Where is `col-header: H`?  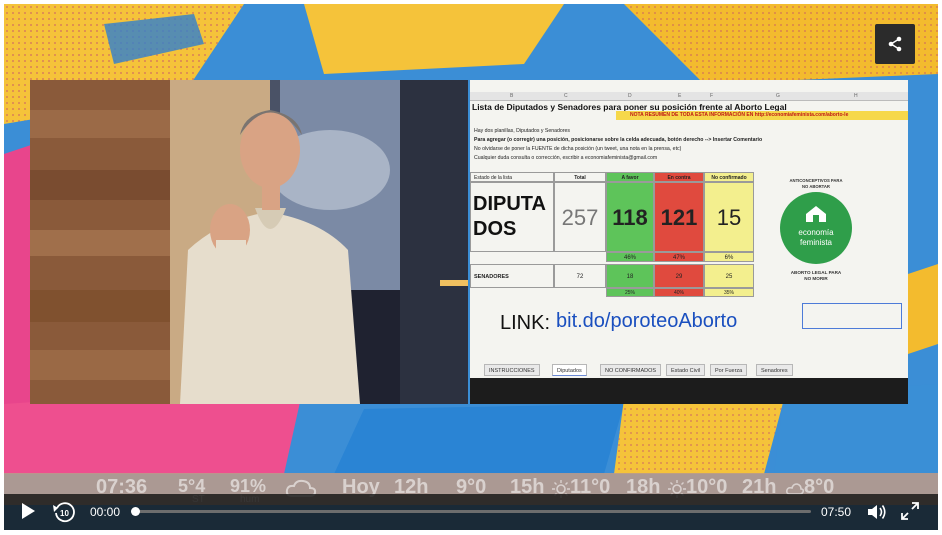 col-header: H is located at coordinates (856, 96).